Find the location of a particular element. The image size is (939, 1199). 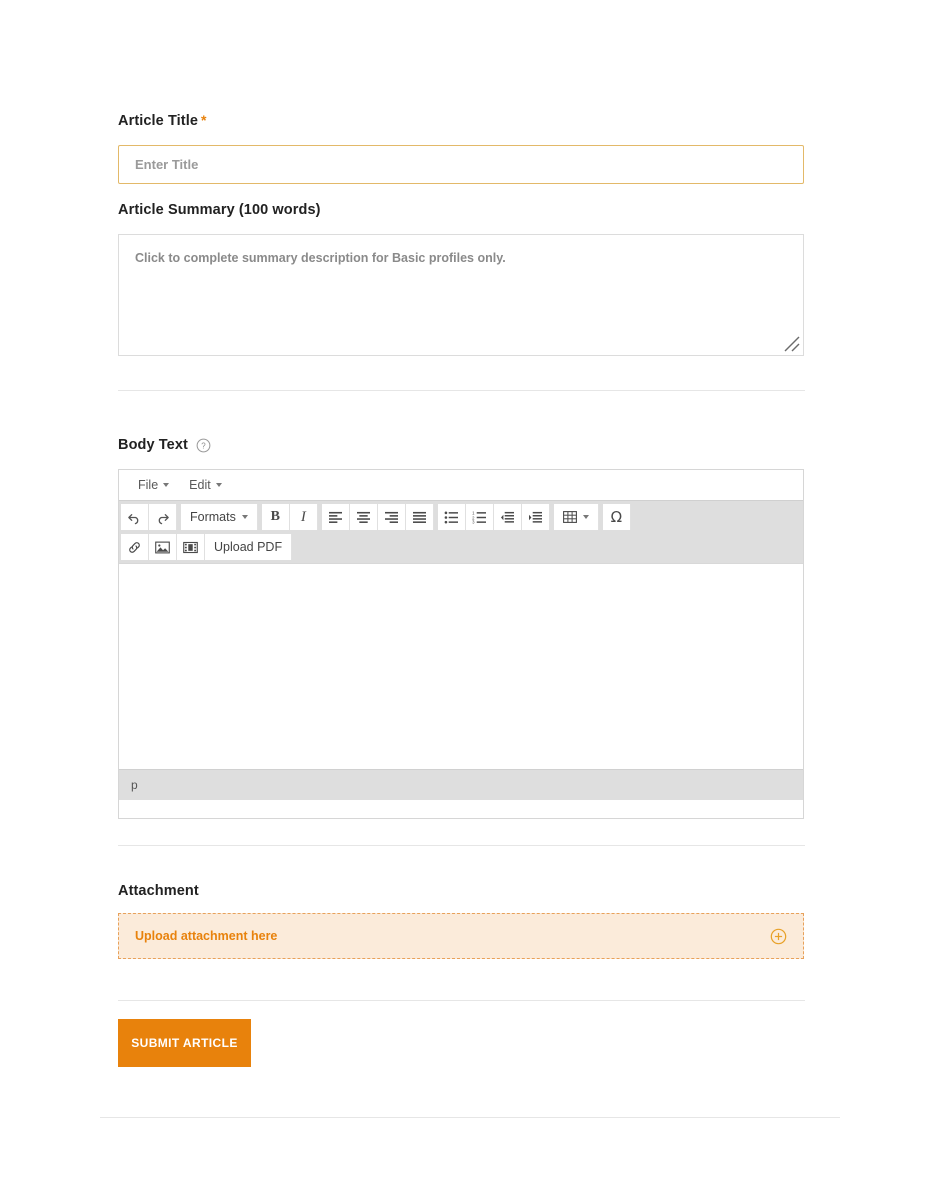

attachment-dropzone-text: Upload attachment here is located at coordinates (206, 936).